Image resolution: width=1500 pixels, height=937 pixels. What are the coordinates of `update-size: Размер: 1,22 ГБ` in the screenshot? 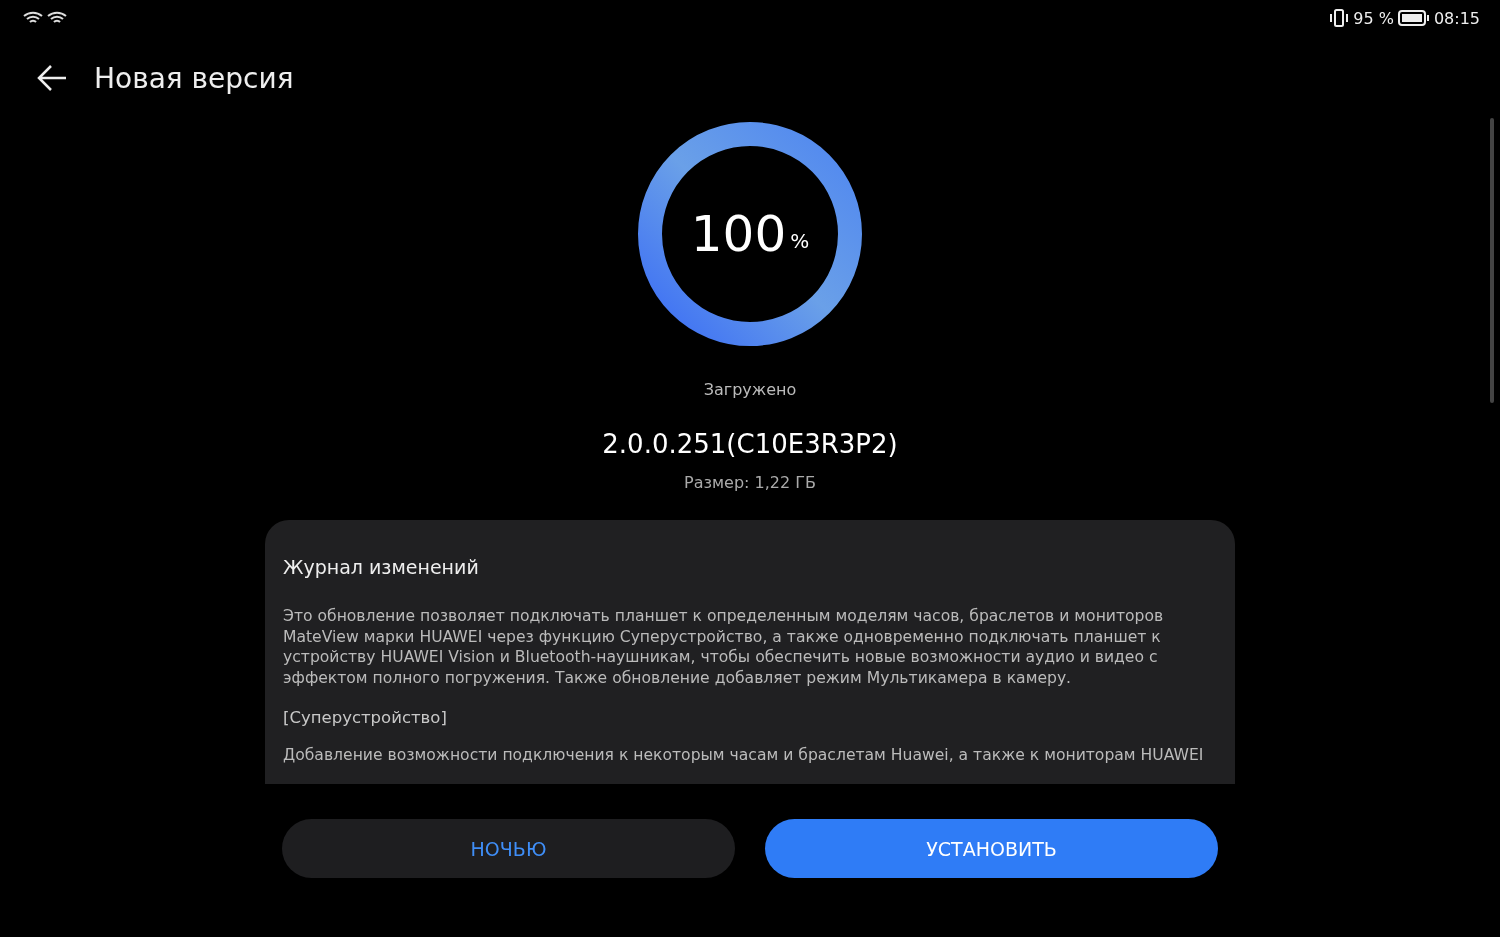 It's located at (750, 482).